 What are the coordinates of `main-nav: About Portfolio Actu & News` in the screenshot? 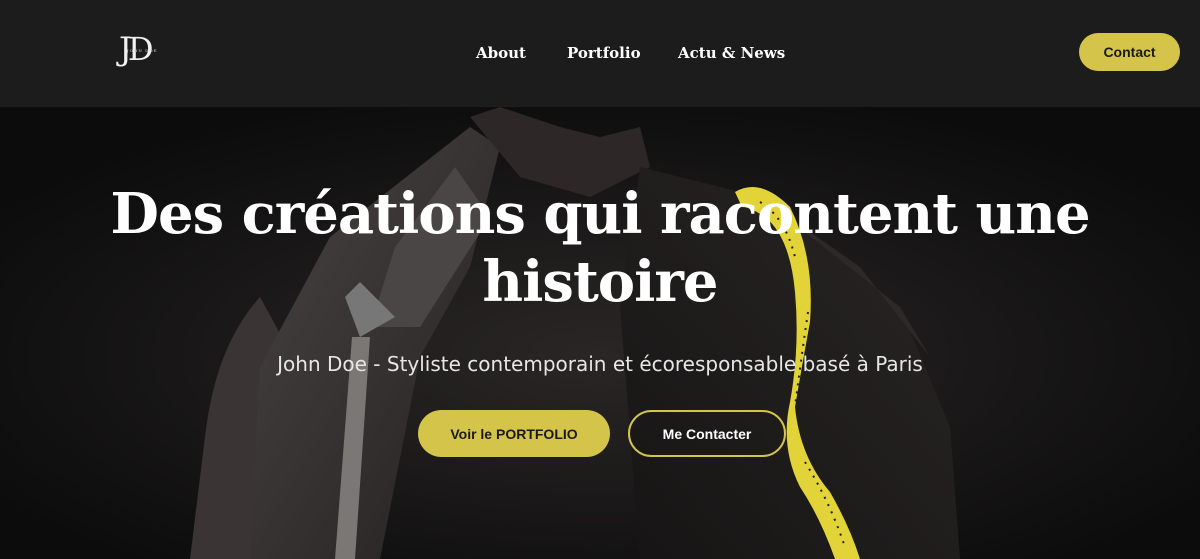 It's located at (600, 53).